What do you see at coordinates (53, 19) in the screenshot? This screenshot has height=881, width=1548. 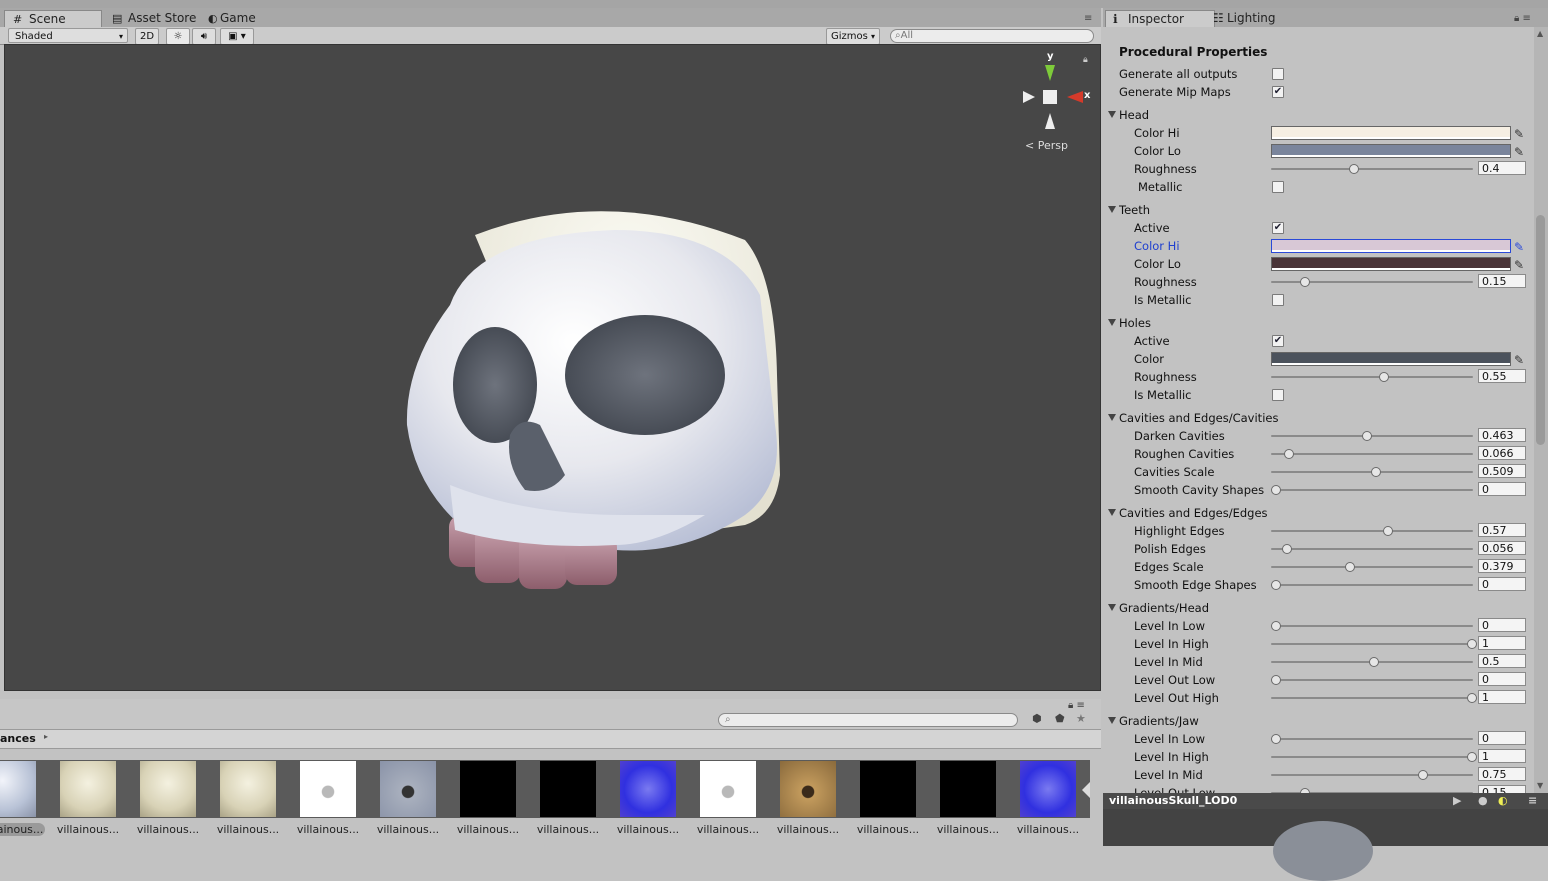 I see `tab-scene: # Scene` at bounding box center [53, 19].